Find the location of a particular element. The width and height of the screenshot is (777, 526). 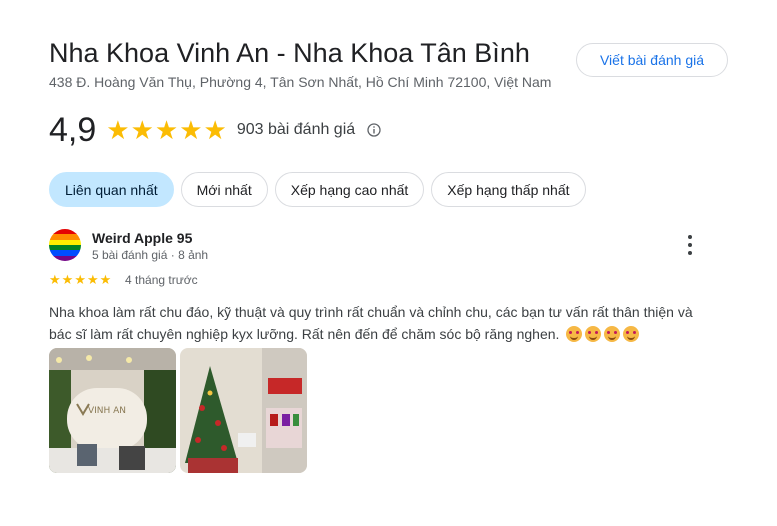

info-icon is located at coordinates (374, 130).